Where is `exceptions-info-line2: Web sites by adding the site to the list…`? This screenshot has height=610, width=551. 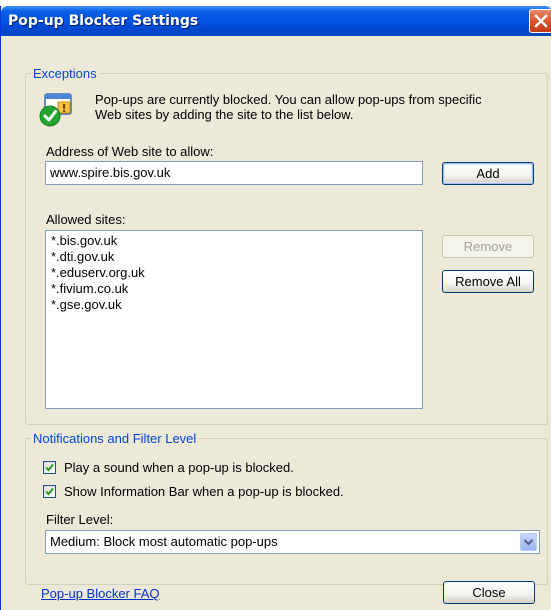
exceptions-info-line2: Web sites by adding the site to the list… is located at coordinates (224, 114).